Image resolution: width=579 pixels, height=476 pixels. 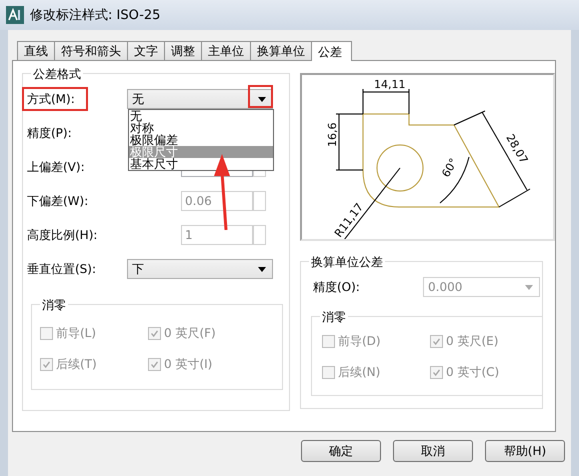 What do you see at coordinates (281, 50) in the screenshot?
I see `tab: 换算单位` at bounding box center [281, 50].